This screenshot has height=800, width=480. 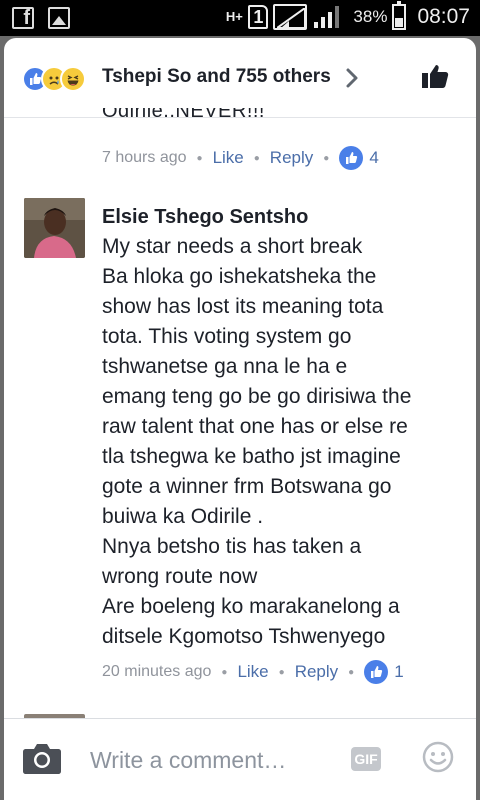 What do you see at coordinates (227, 336) in the screenshot?
I see `comment-line: tota. This voting system go` at bounding box center [227, 336].